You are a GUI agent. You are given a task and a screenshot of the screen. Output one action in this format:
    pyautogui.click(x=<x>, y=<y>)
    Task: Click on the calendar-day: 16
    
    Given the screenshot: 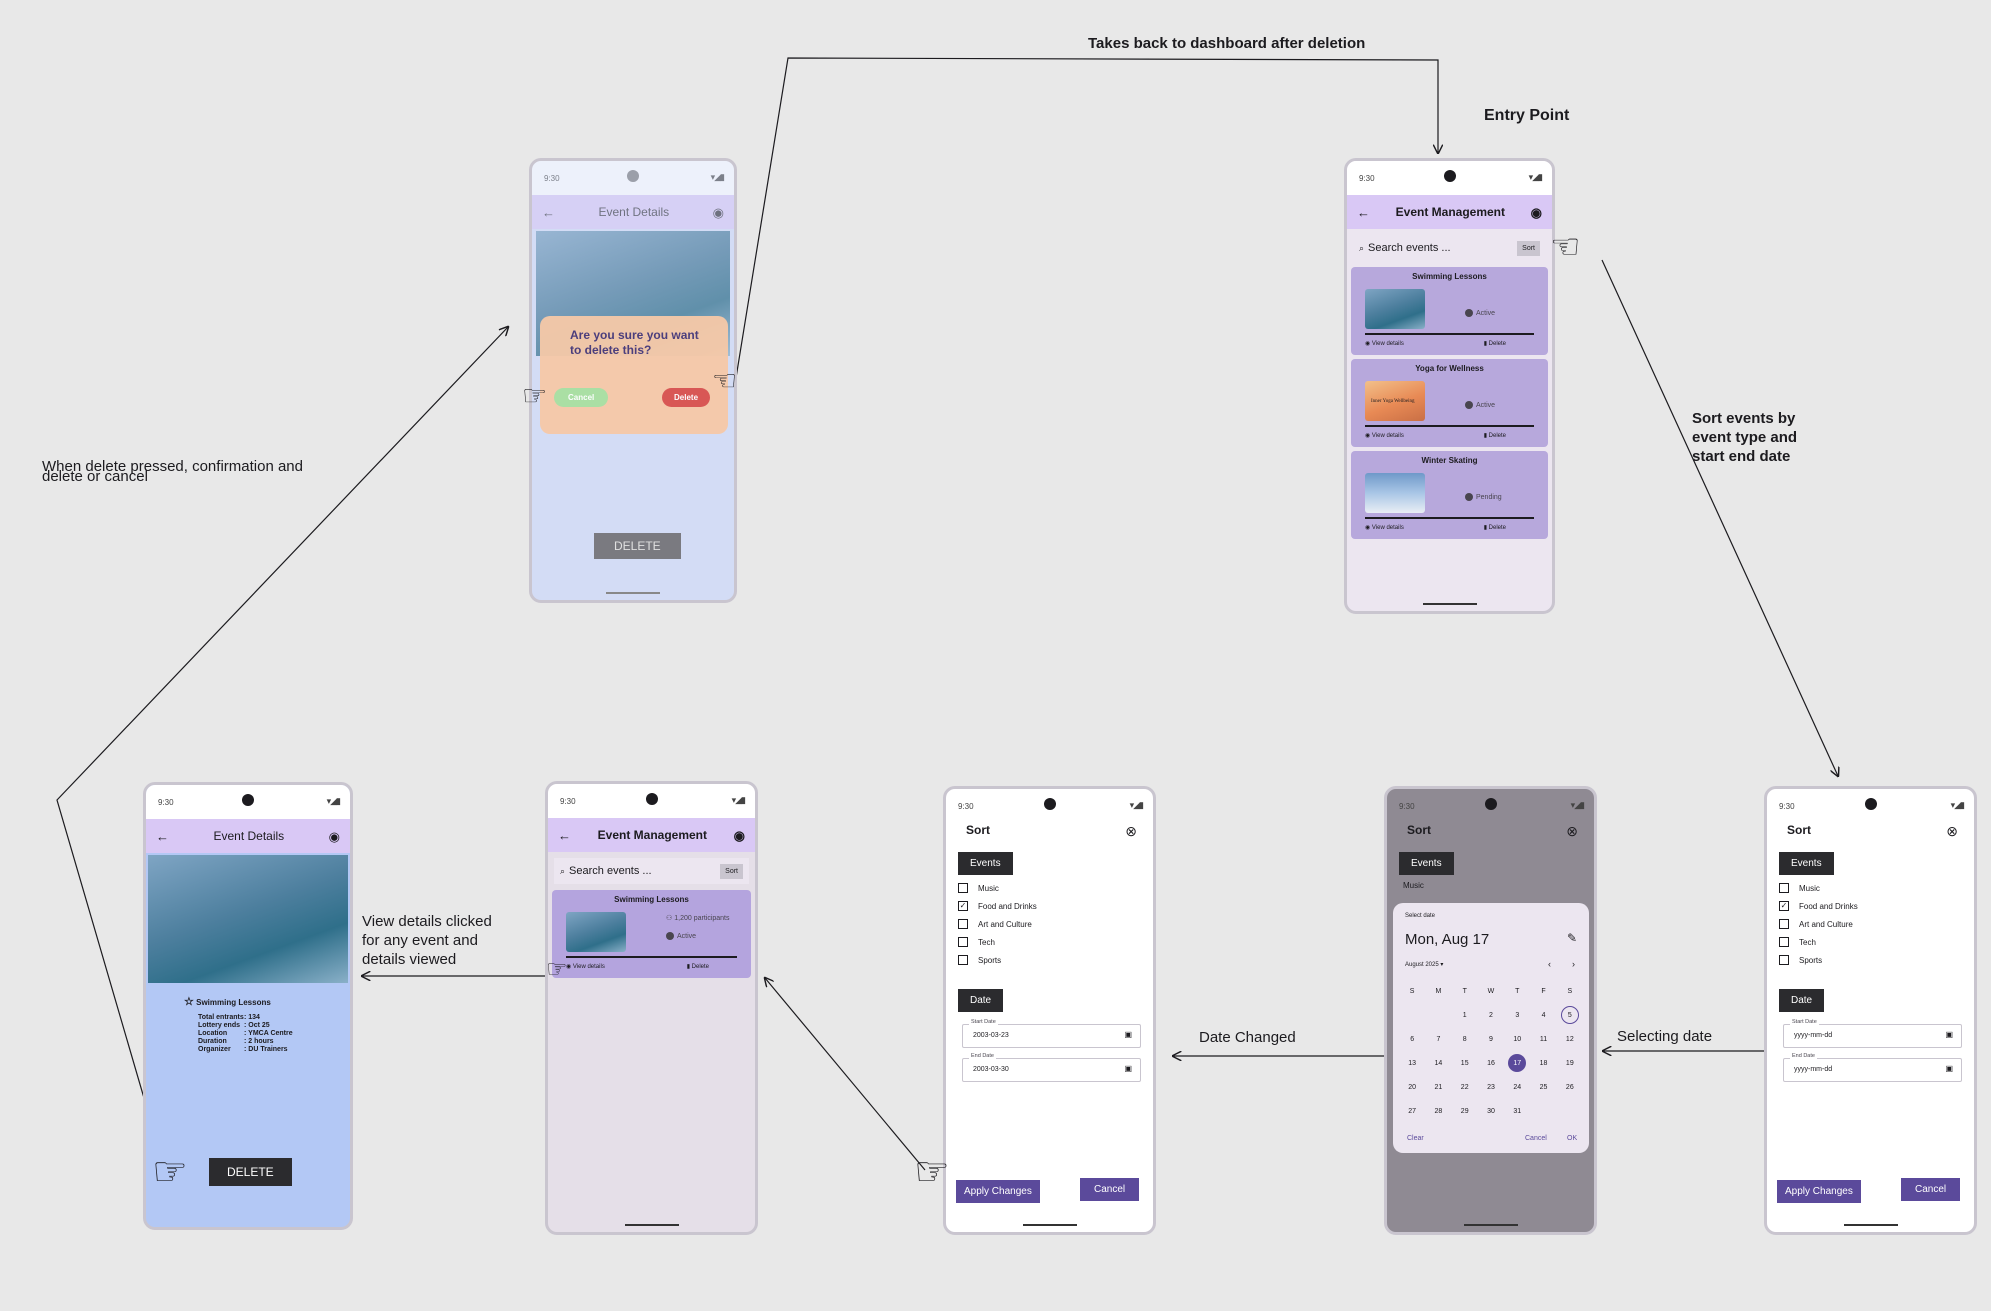 What is the action you would take?
    pyautogui.click(x=1491, y=1063)
    